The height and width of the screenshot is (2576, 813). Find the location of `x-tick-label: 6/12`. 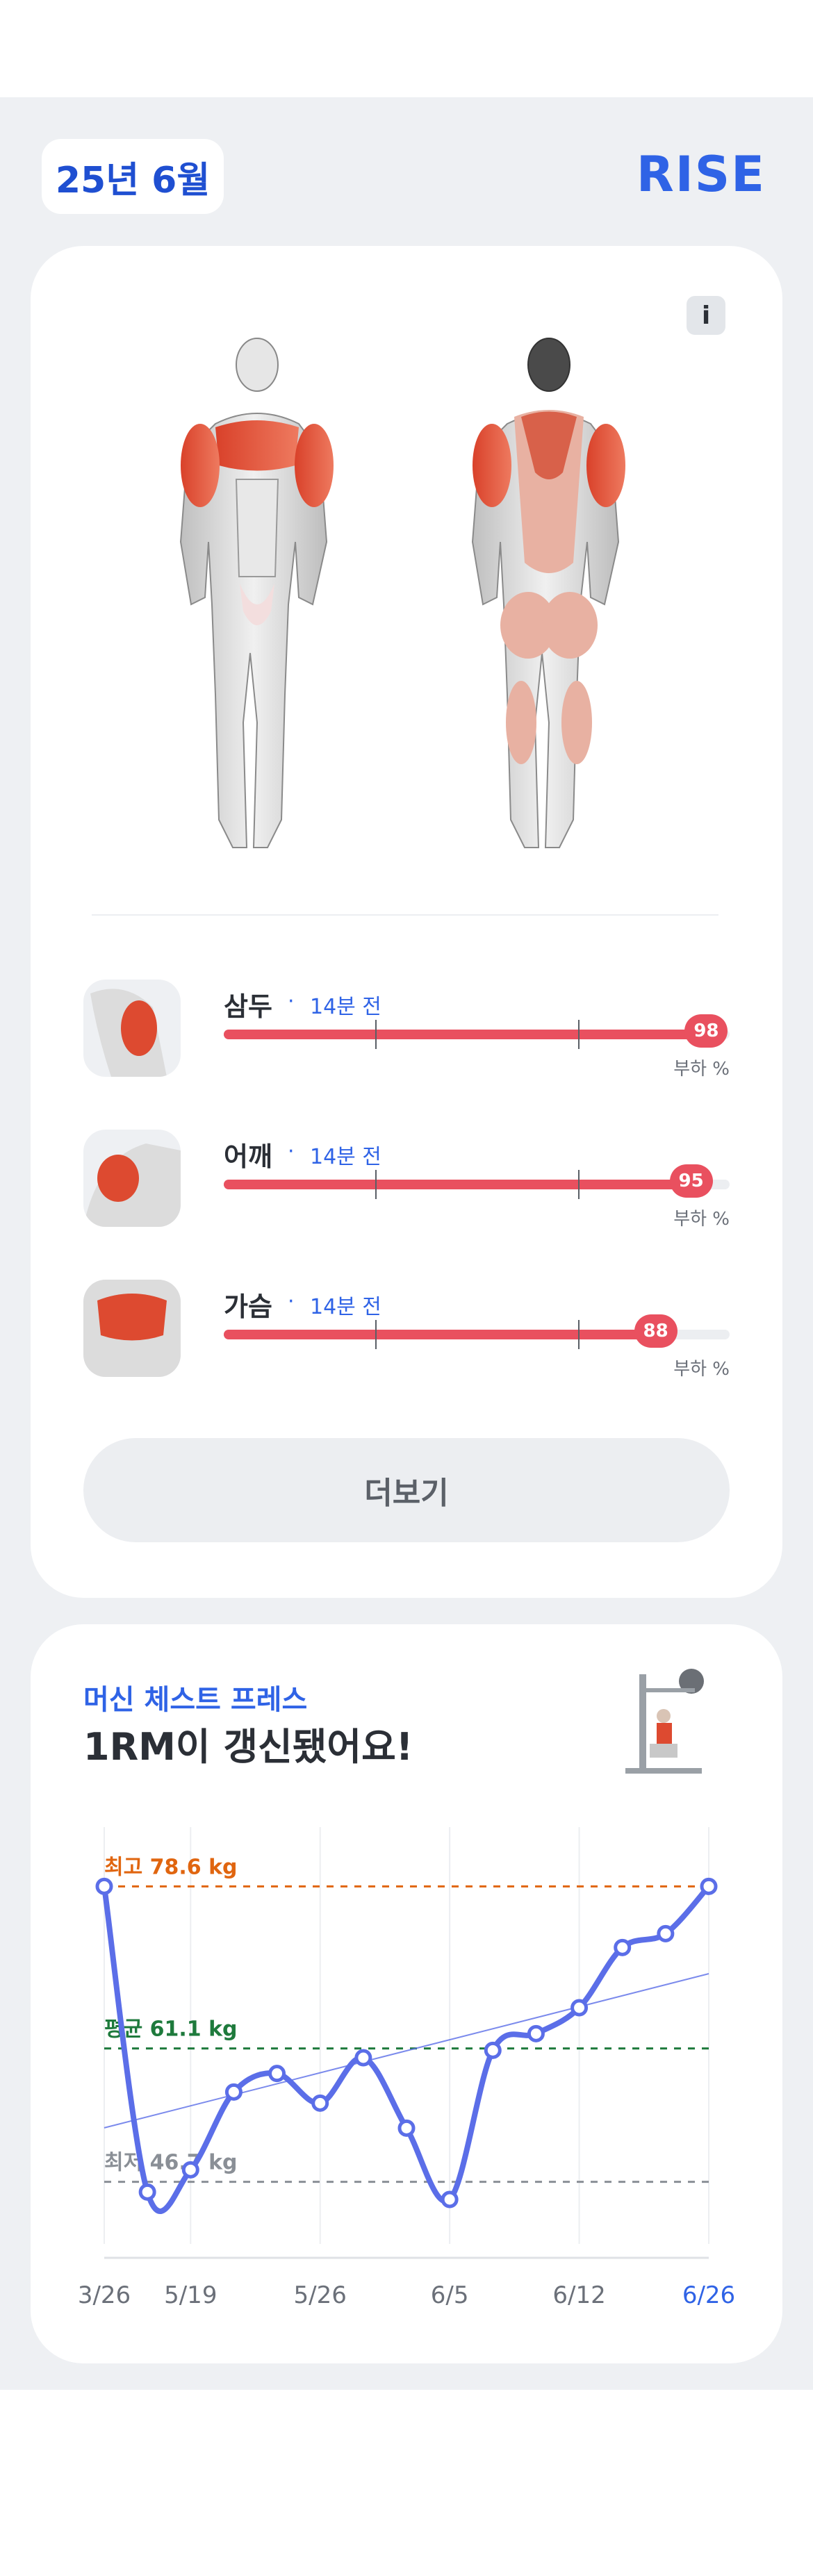

x-tick-label: 6/12 is located at coordinates (578, 2295).